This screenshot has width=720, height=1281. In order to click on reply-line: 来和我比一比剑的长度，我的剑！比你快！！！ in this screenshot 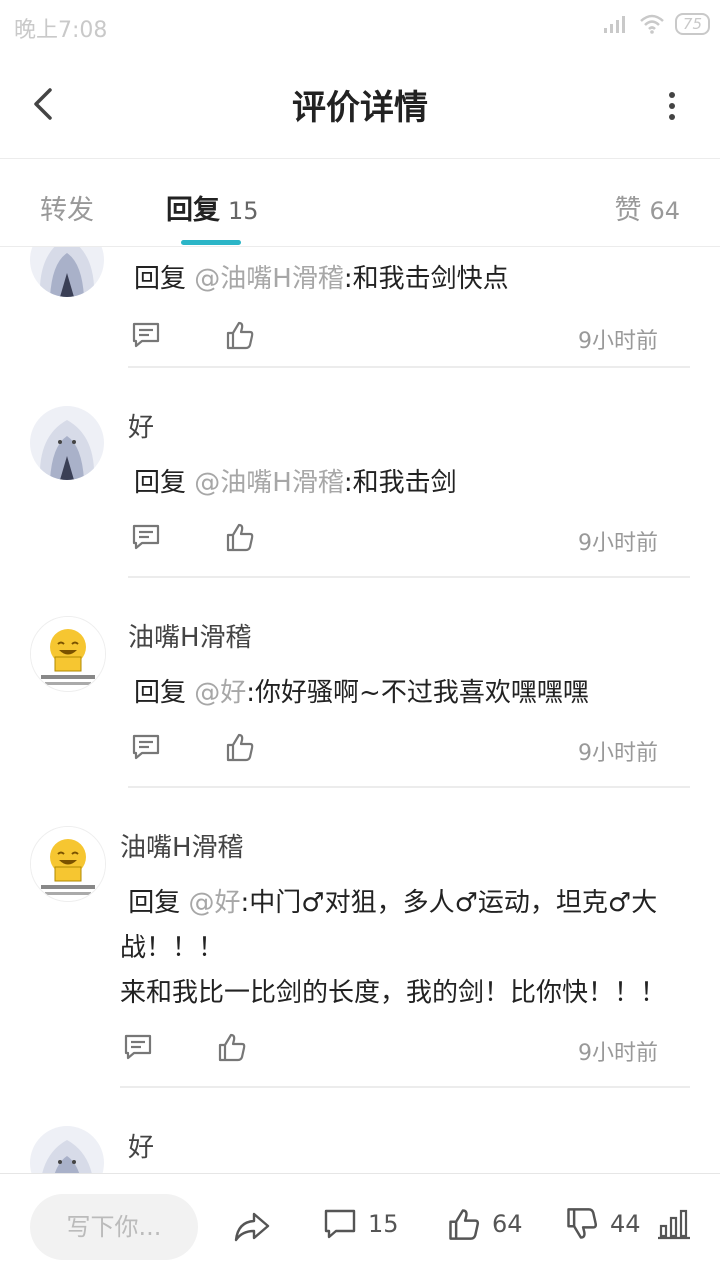, I will do `click(393, 993)`.